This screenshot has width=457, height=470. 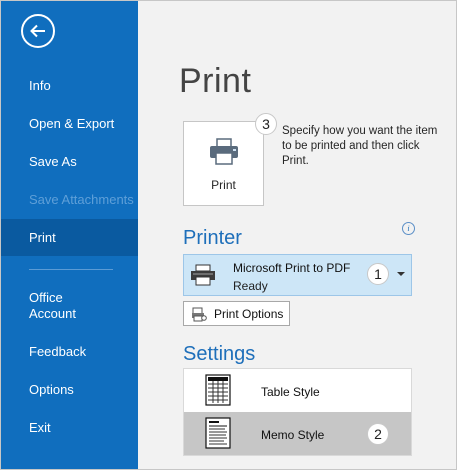 I want to click on print-options-button: Print Options, so click(x=236, y=313).